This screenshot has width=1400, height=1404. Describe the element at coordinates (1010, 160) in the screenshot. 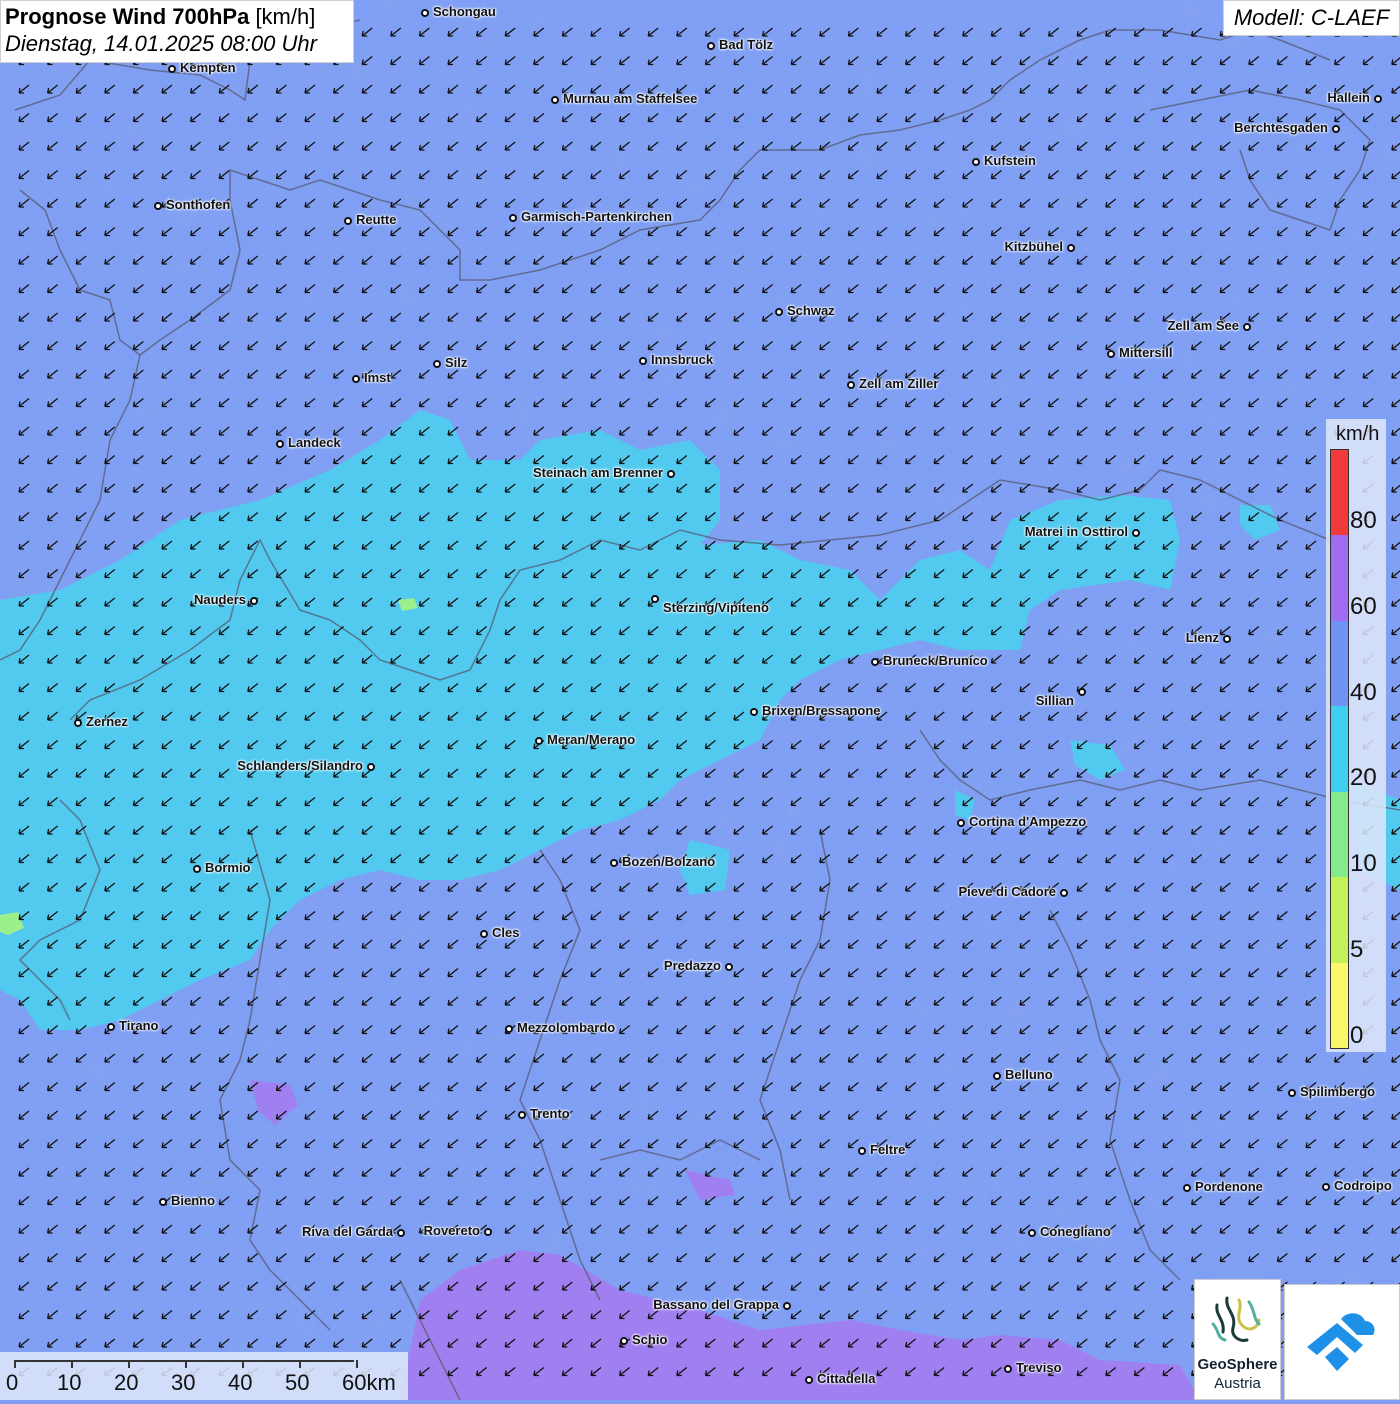

I see `city-label: Kufstein` at that location.